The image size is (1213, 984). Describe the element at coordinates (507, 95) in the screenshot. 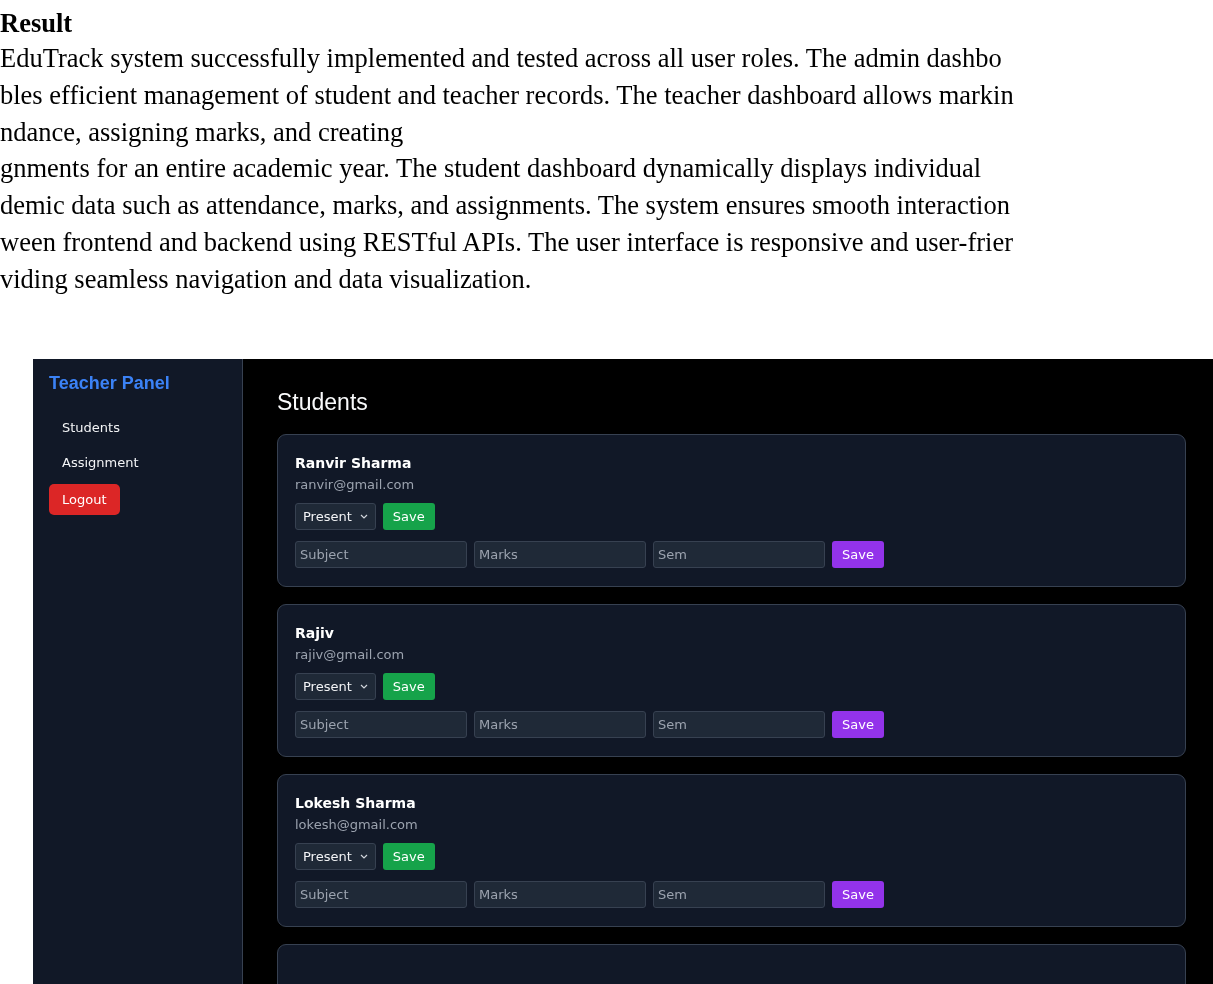

I see `paragraph-line: bles efficient management of student and teacher records. The teacher dashboard allows markin` at that location.